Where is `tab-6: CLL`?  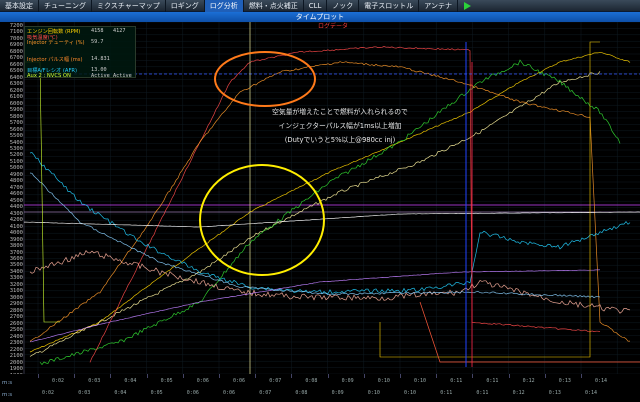
tab-6: CLL is located at coordinates (316, 6).